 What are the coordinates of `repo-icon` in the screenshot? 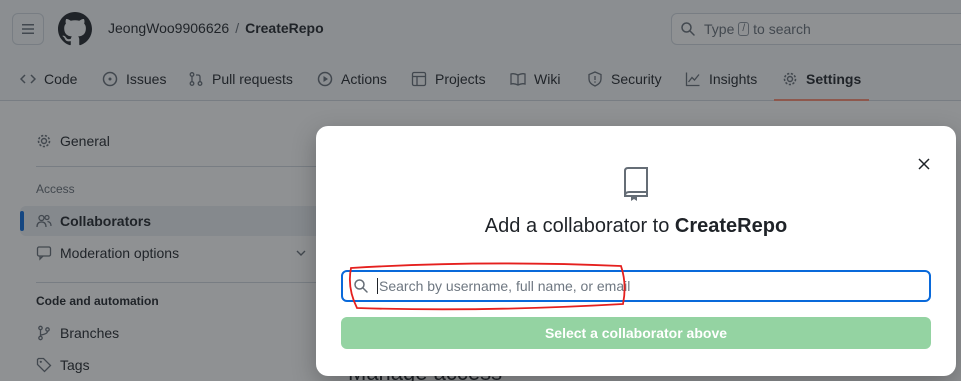 It's located at (636, 184).